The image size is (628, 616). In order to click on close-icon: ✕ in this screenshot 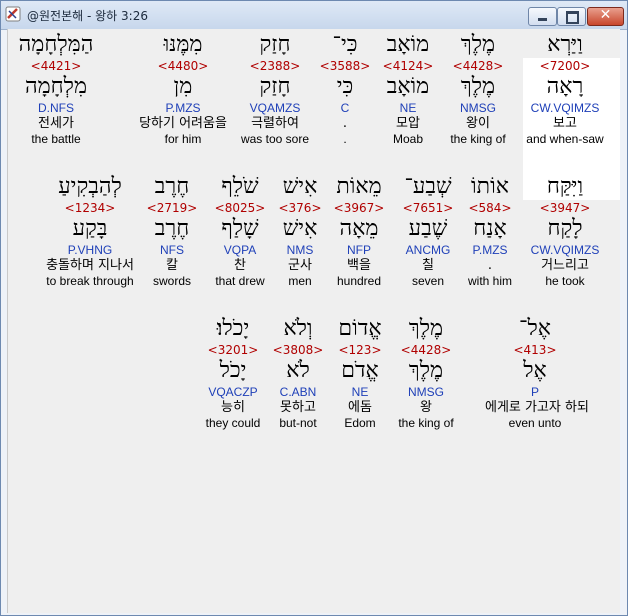, I will do `click(605, 15)`.